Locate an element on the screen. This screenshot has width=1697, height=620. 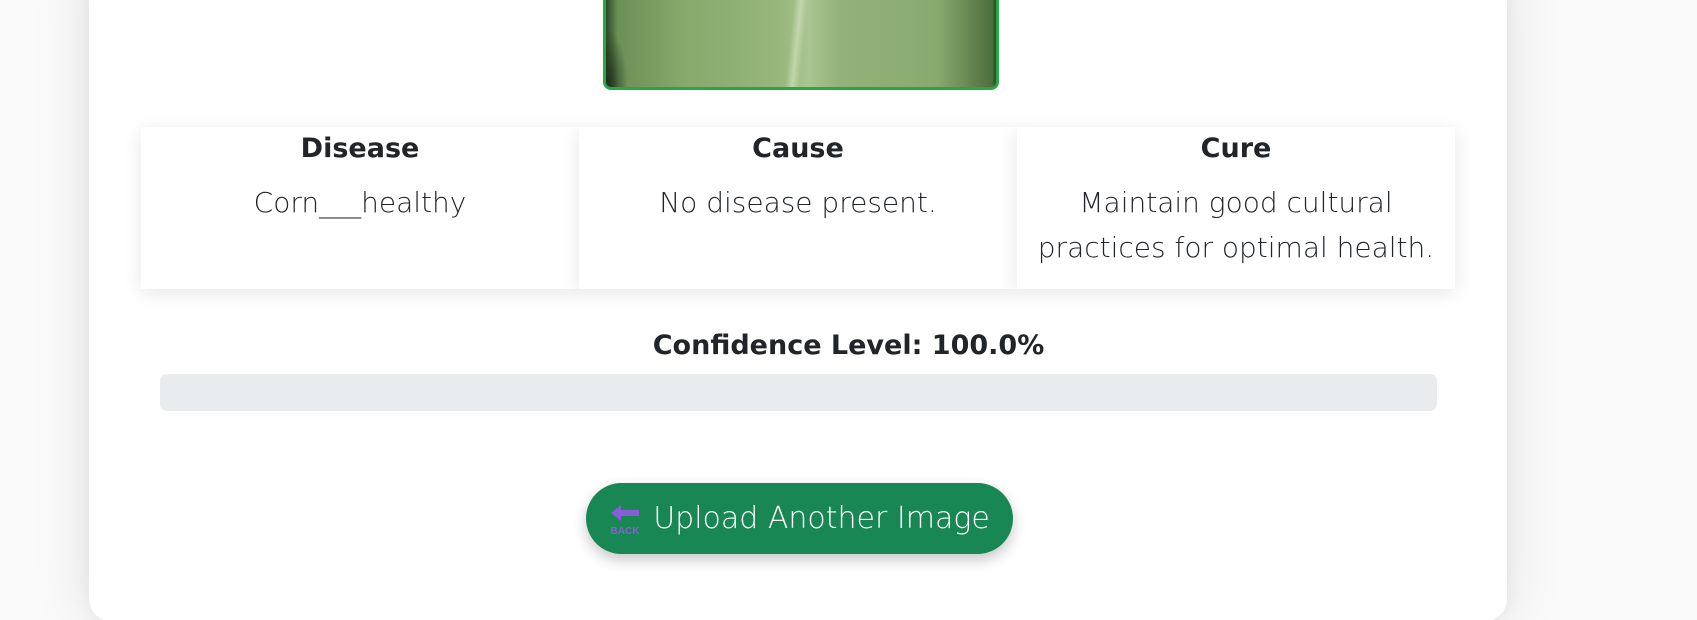
leaf-midrib is located at coordinates (797, 43).